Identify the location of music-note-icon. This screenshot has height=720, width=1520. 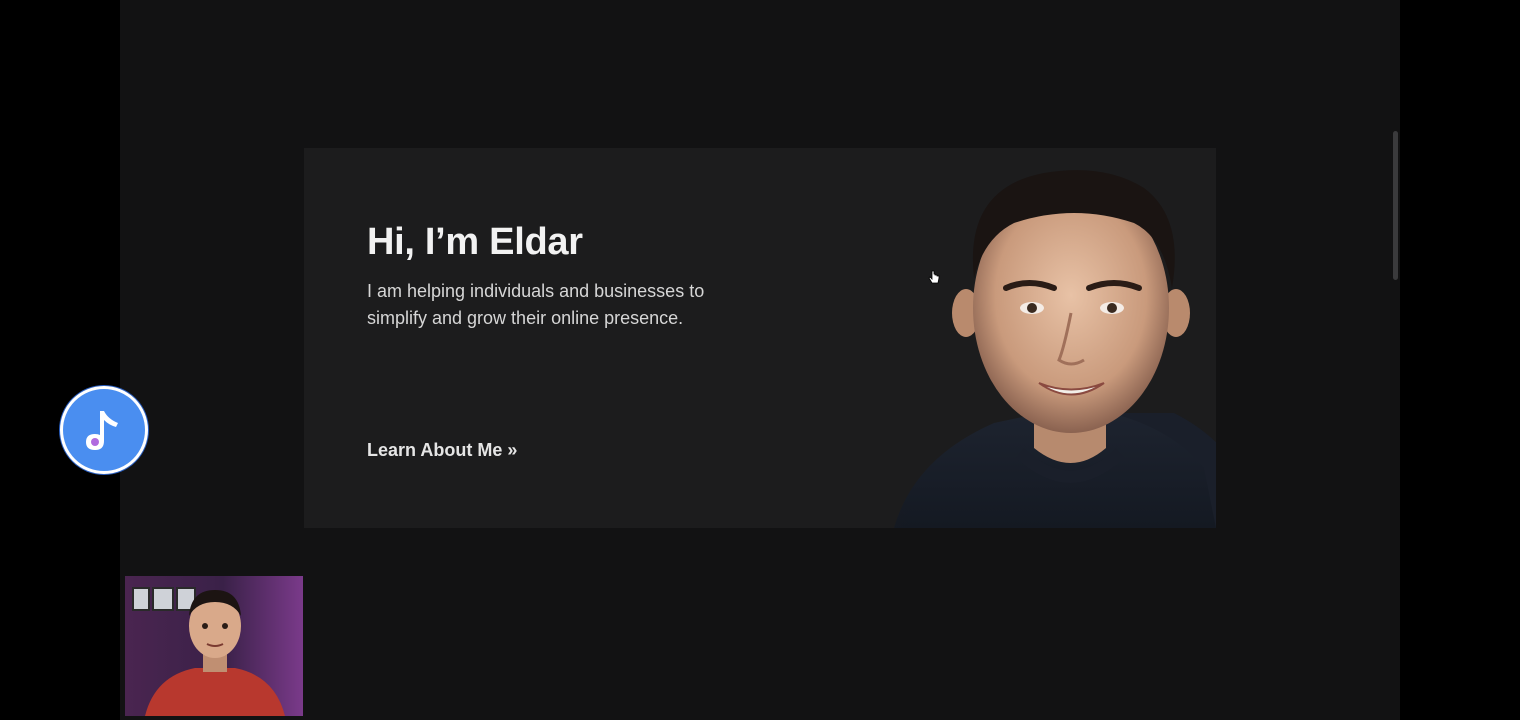
(102, 430).